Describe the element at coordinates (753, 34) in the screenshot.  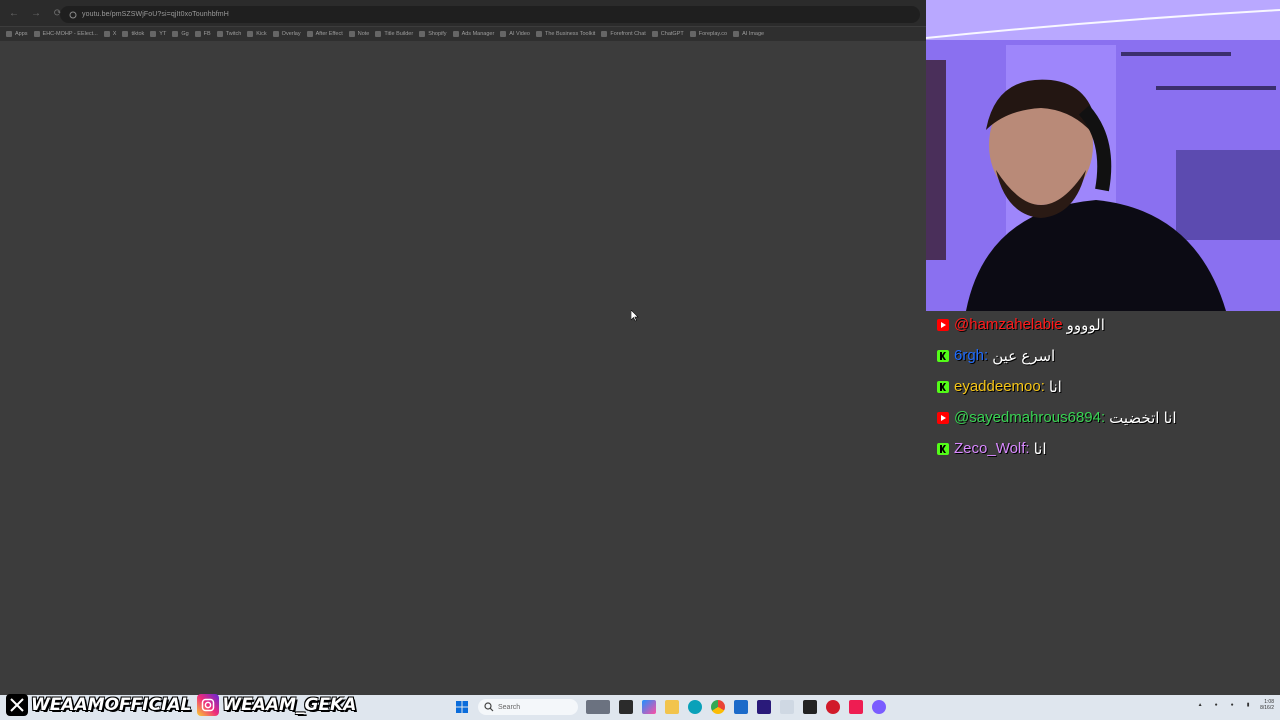
I see `bookmark-label: AI Image` at that location.